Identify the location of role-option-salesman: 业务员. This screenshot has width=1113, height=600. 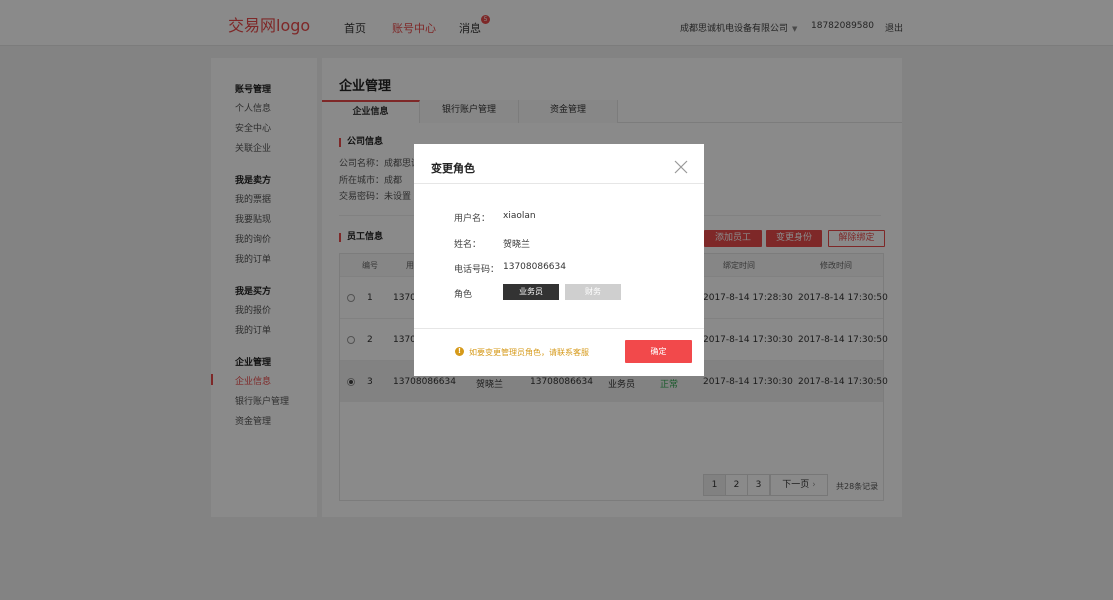
(531, 292).